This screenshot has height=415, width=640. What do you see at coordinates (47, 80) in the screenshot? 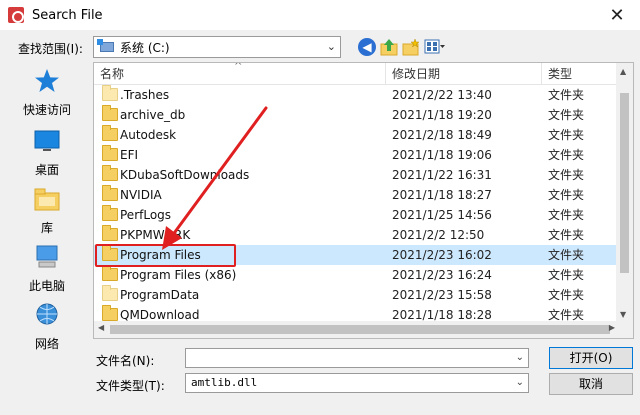
I see `star-icon` at bounding box center [47, 80].